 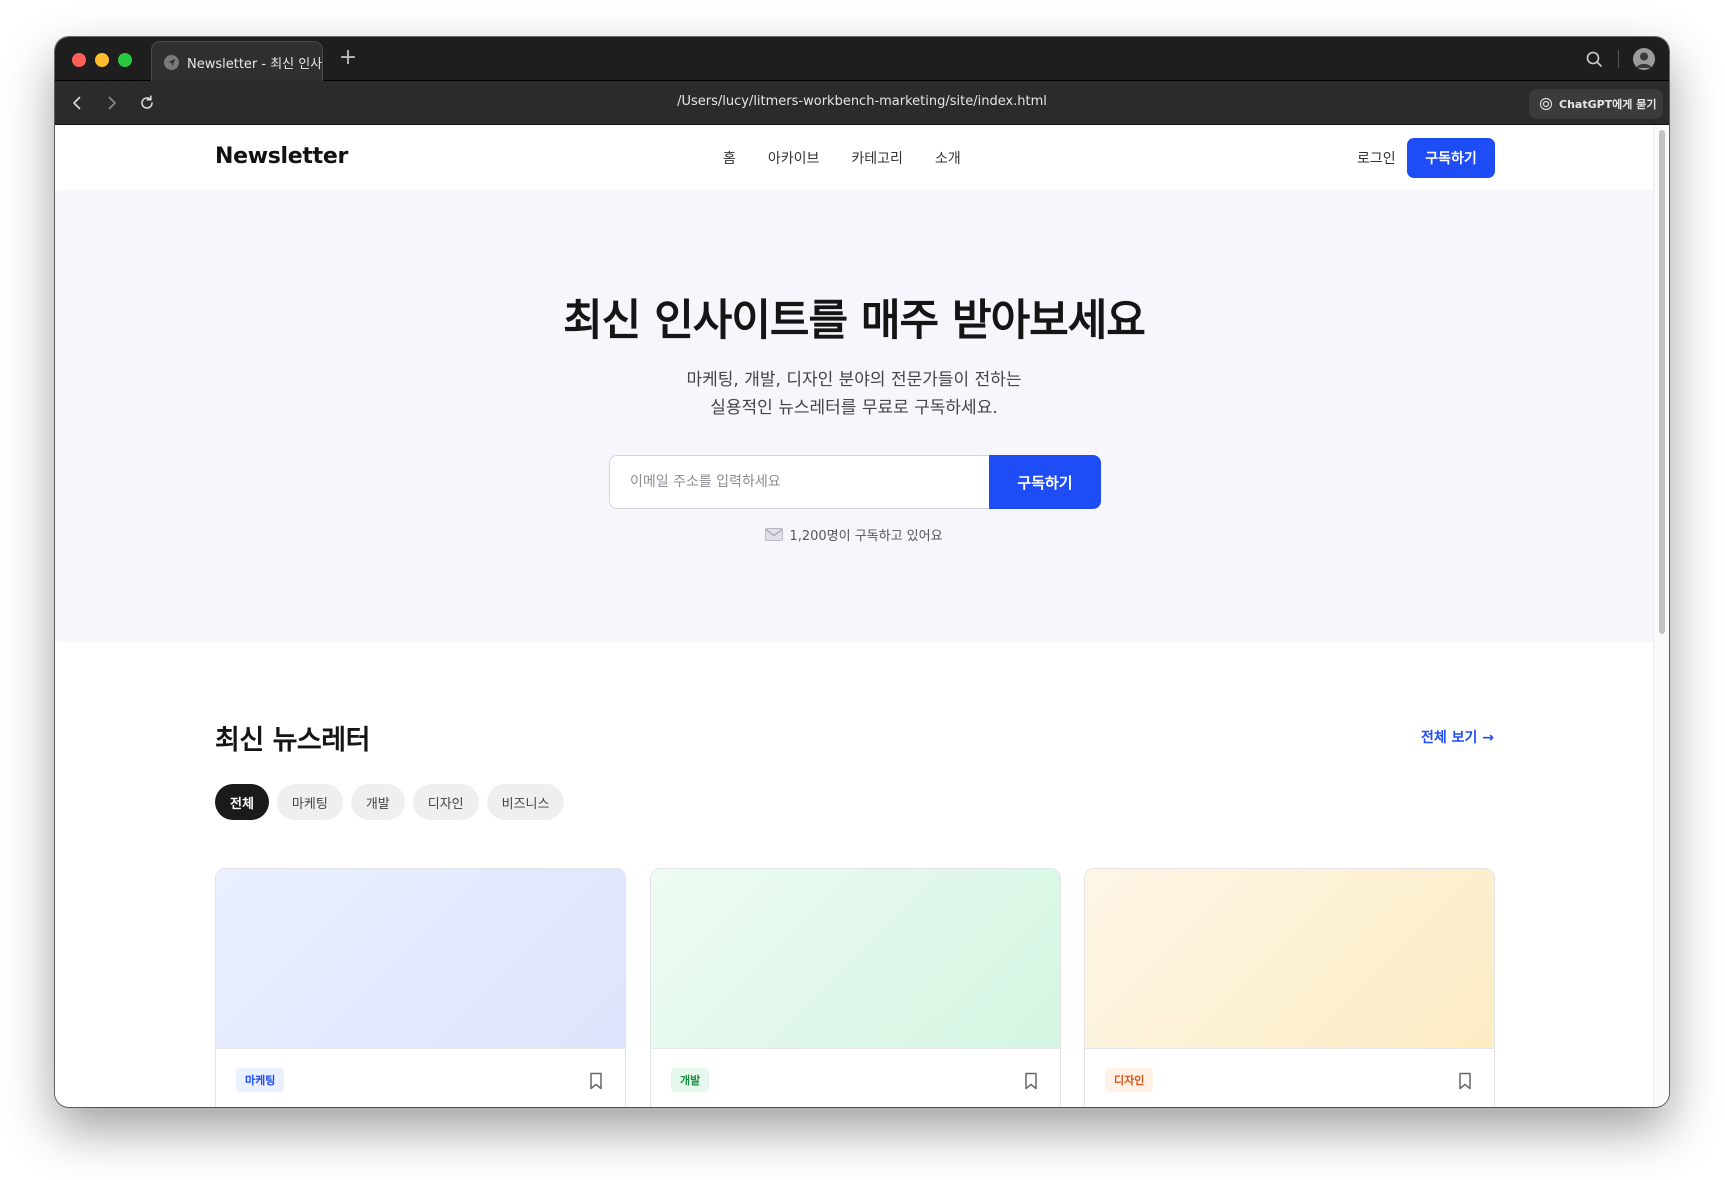 What do you see at coordinates (79, 60) in the screenshot?
I see `close-window-button` at bounding box center [79, 60].